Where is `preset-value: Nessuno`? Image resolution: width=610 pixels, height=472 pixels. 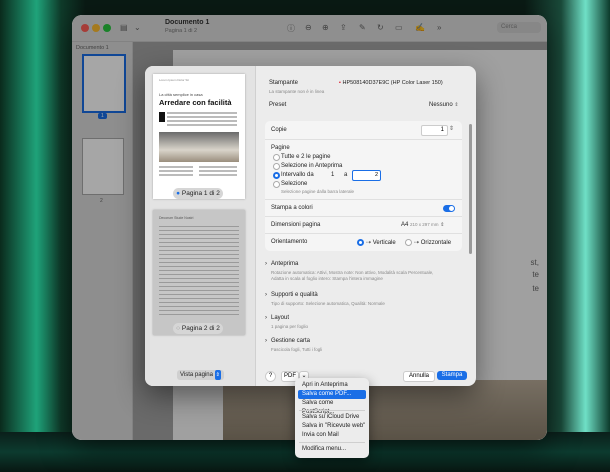
preset-value: Nessuno is located at coordinates (441, 105).